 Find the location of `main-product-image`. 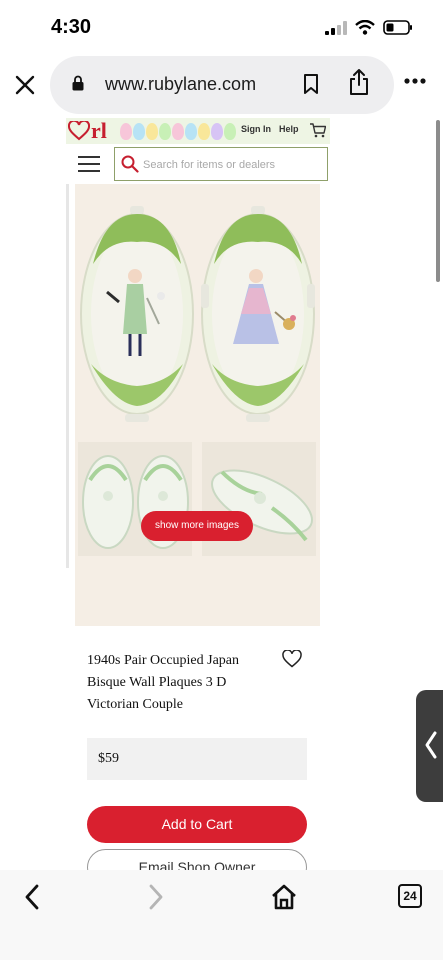

main-product-image is located at coordinates (197, 311).